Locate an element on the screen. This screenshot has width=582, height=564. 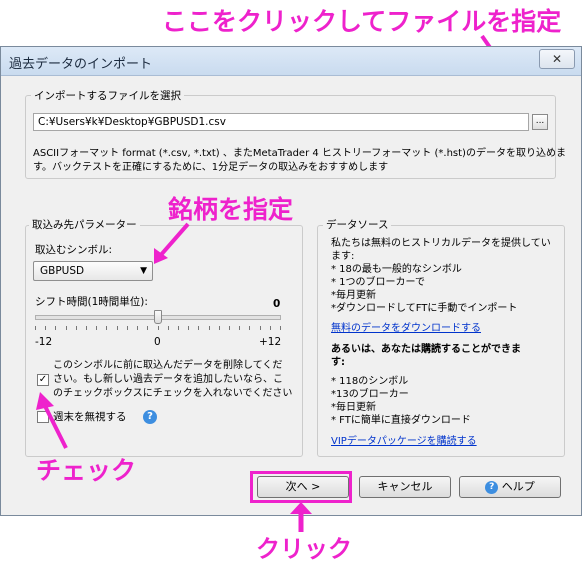
title-bar: 過去データのインポート ✕ is located at coordinates (291, 61).